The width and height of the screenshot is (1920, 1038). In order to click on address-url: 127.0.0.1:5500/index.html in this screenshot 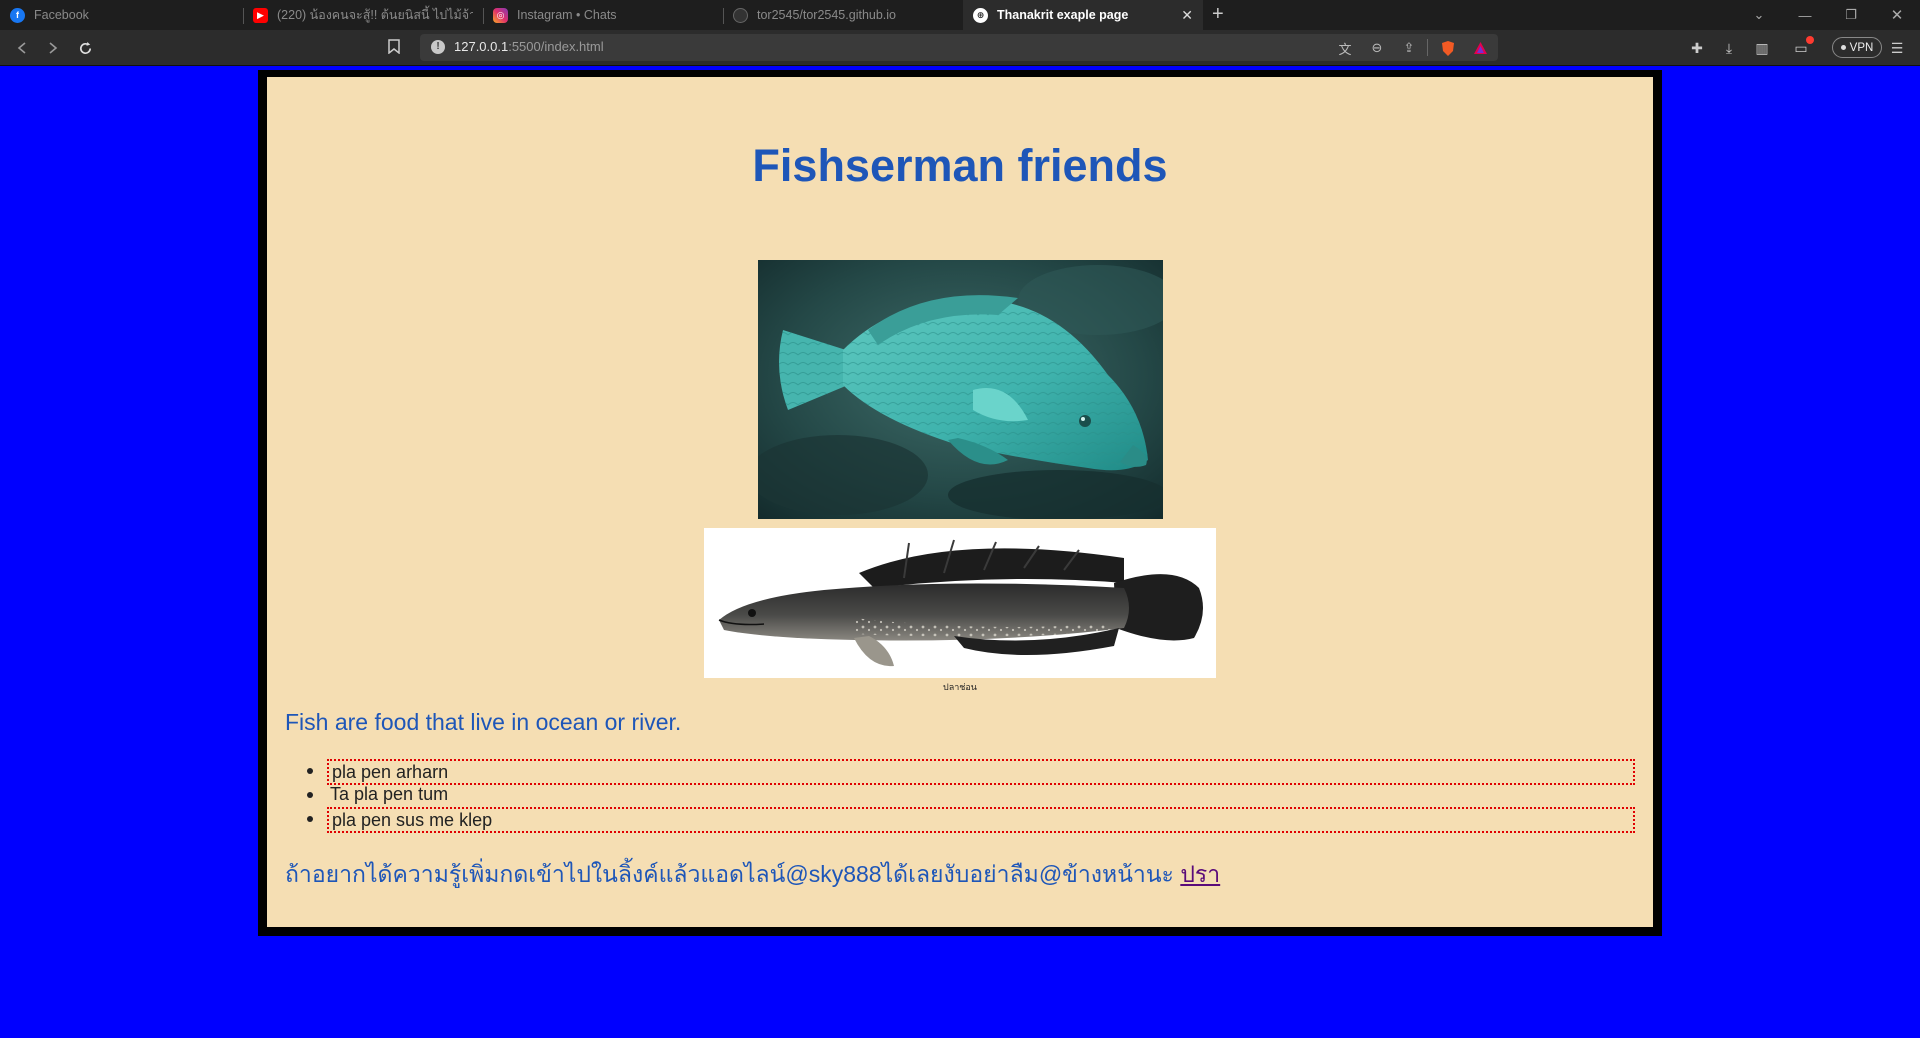, I will do `click(529, 46)`.